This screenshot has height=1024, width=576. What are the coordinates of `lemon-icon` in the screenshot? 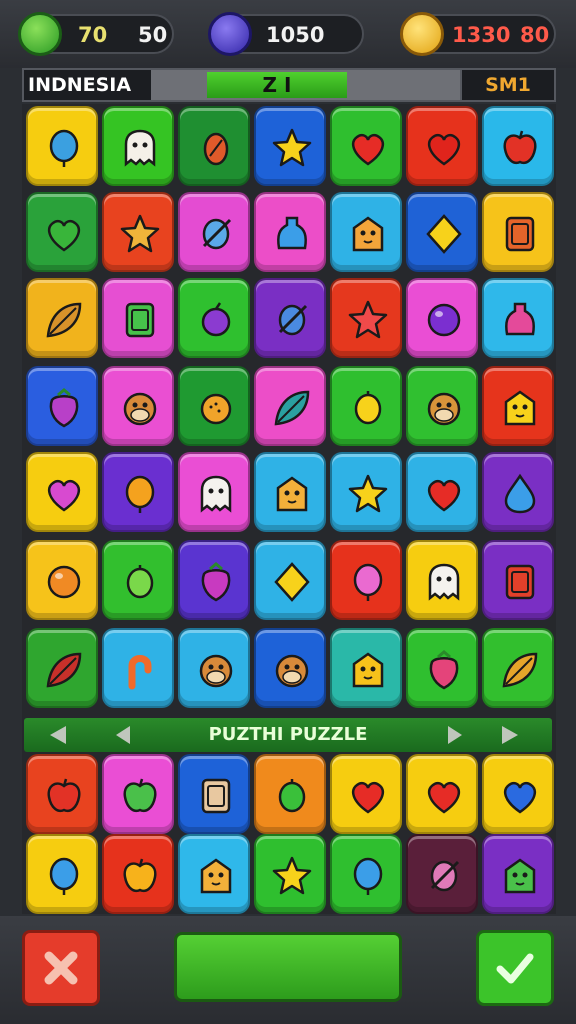 It's located at (140, 582).